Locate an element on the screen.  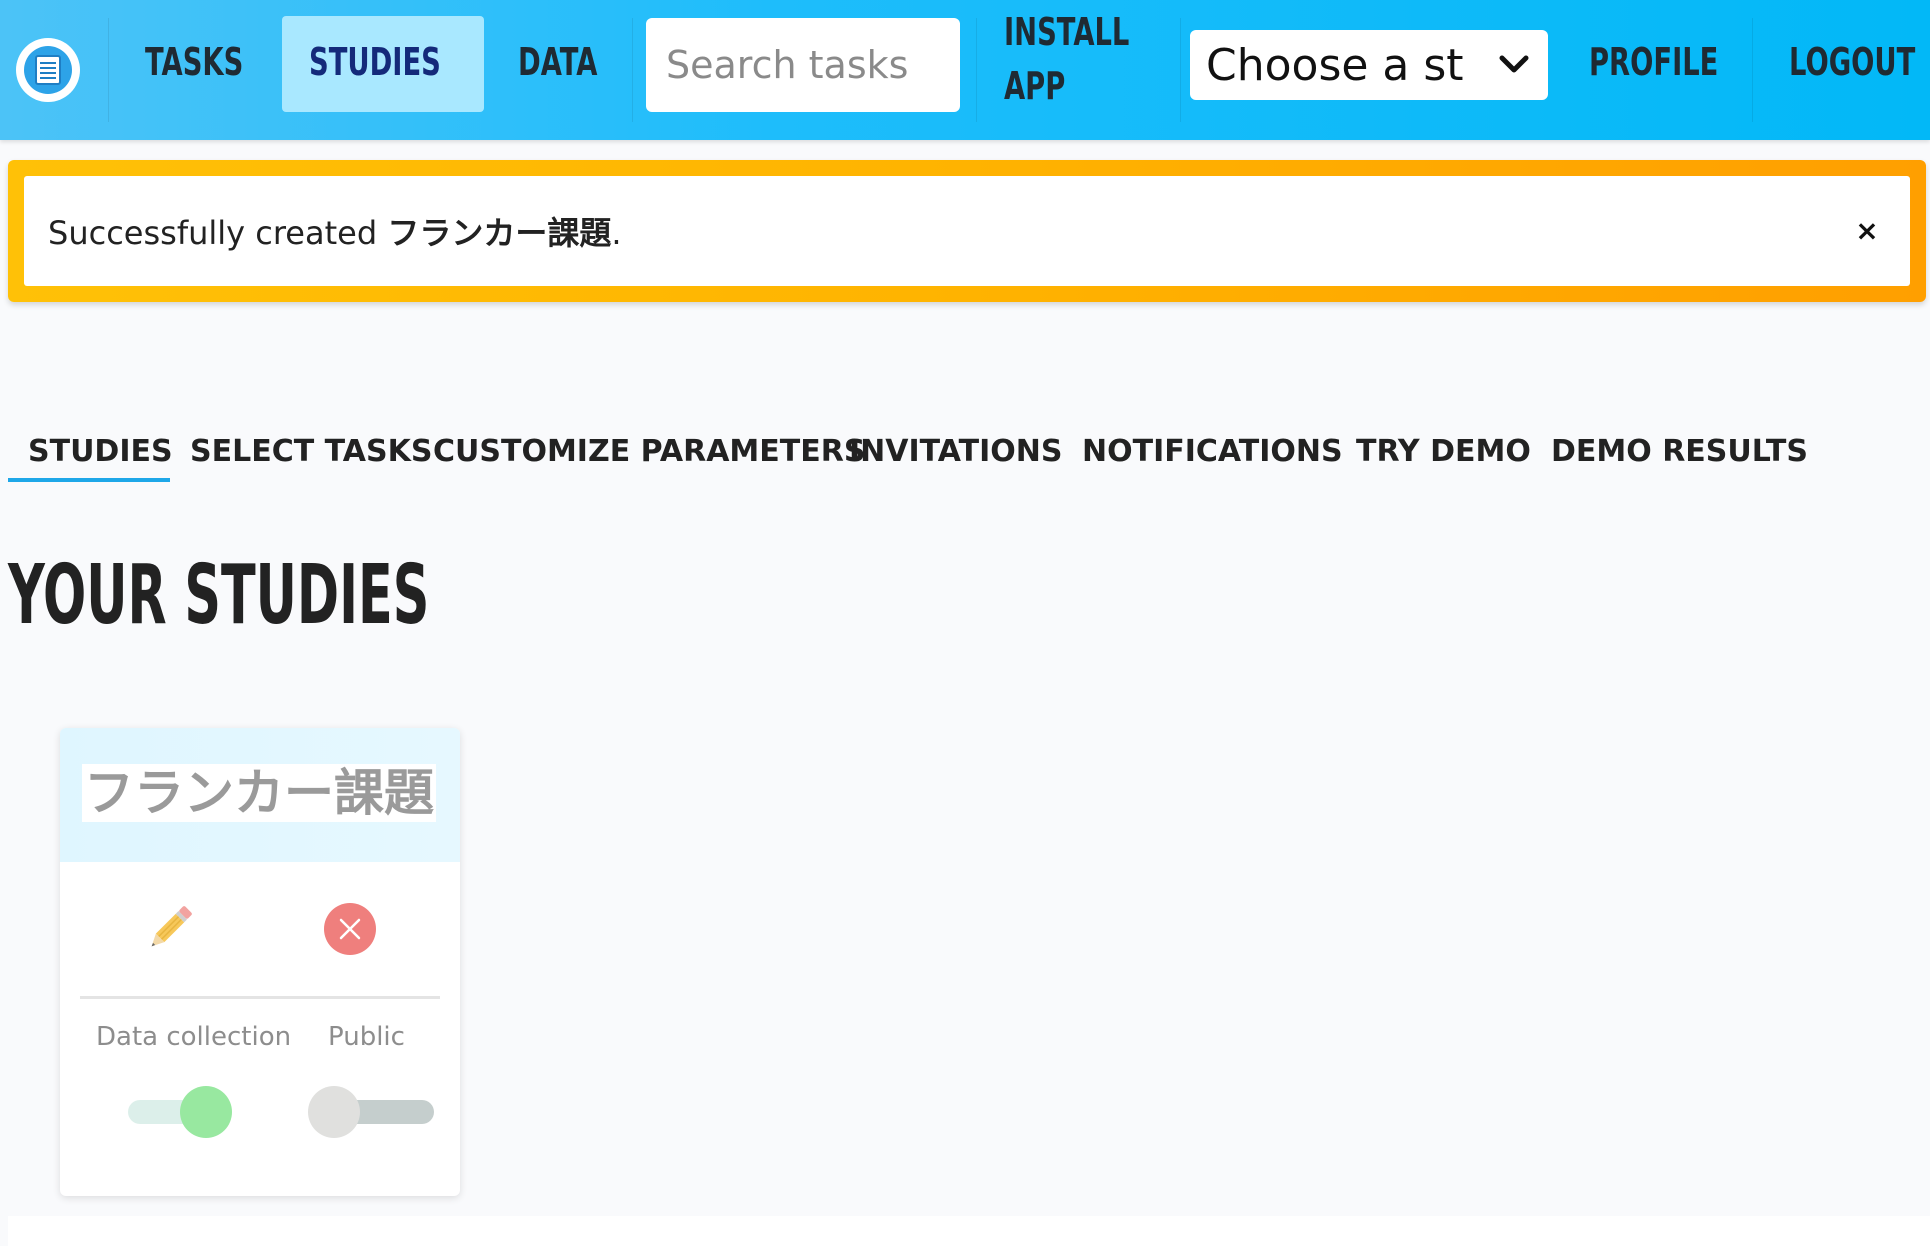
tab-select-tasks: SELECT TASKS is located at coordinates (311, 451).